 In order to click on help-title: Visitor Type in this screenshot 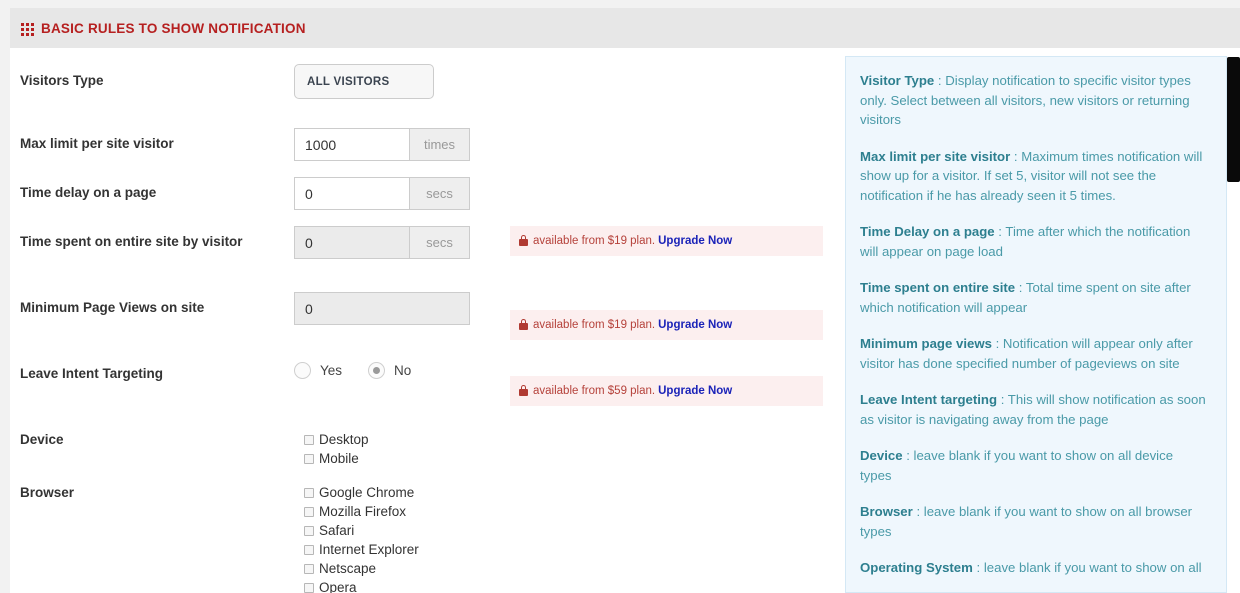, I will do `click(897, 80)`.